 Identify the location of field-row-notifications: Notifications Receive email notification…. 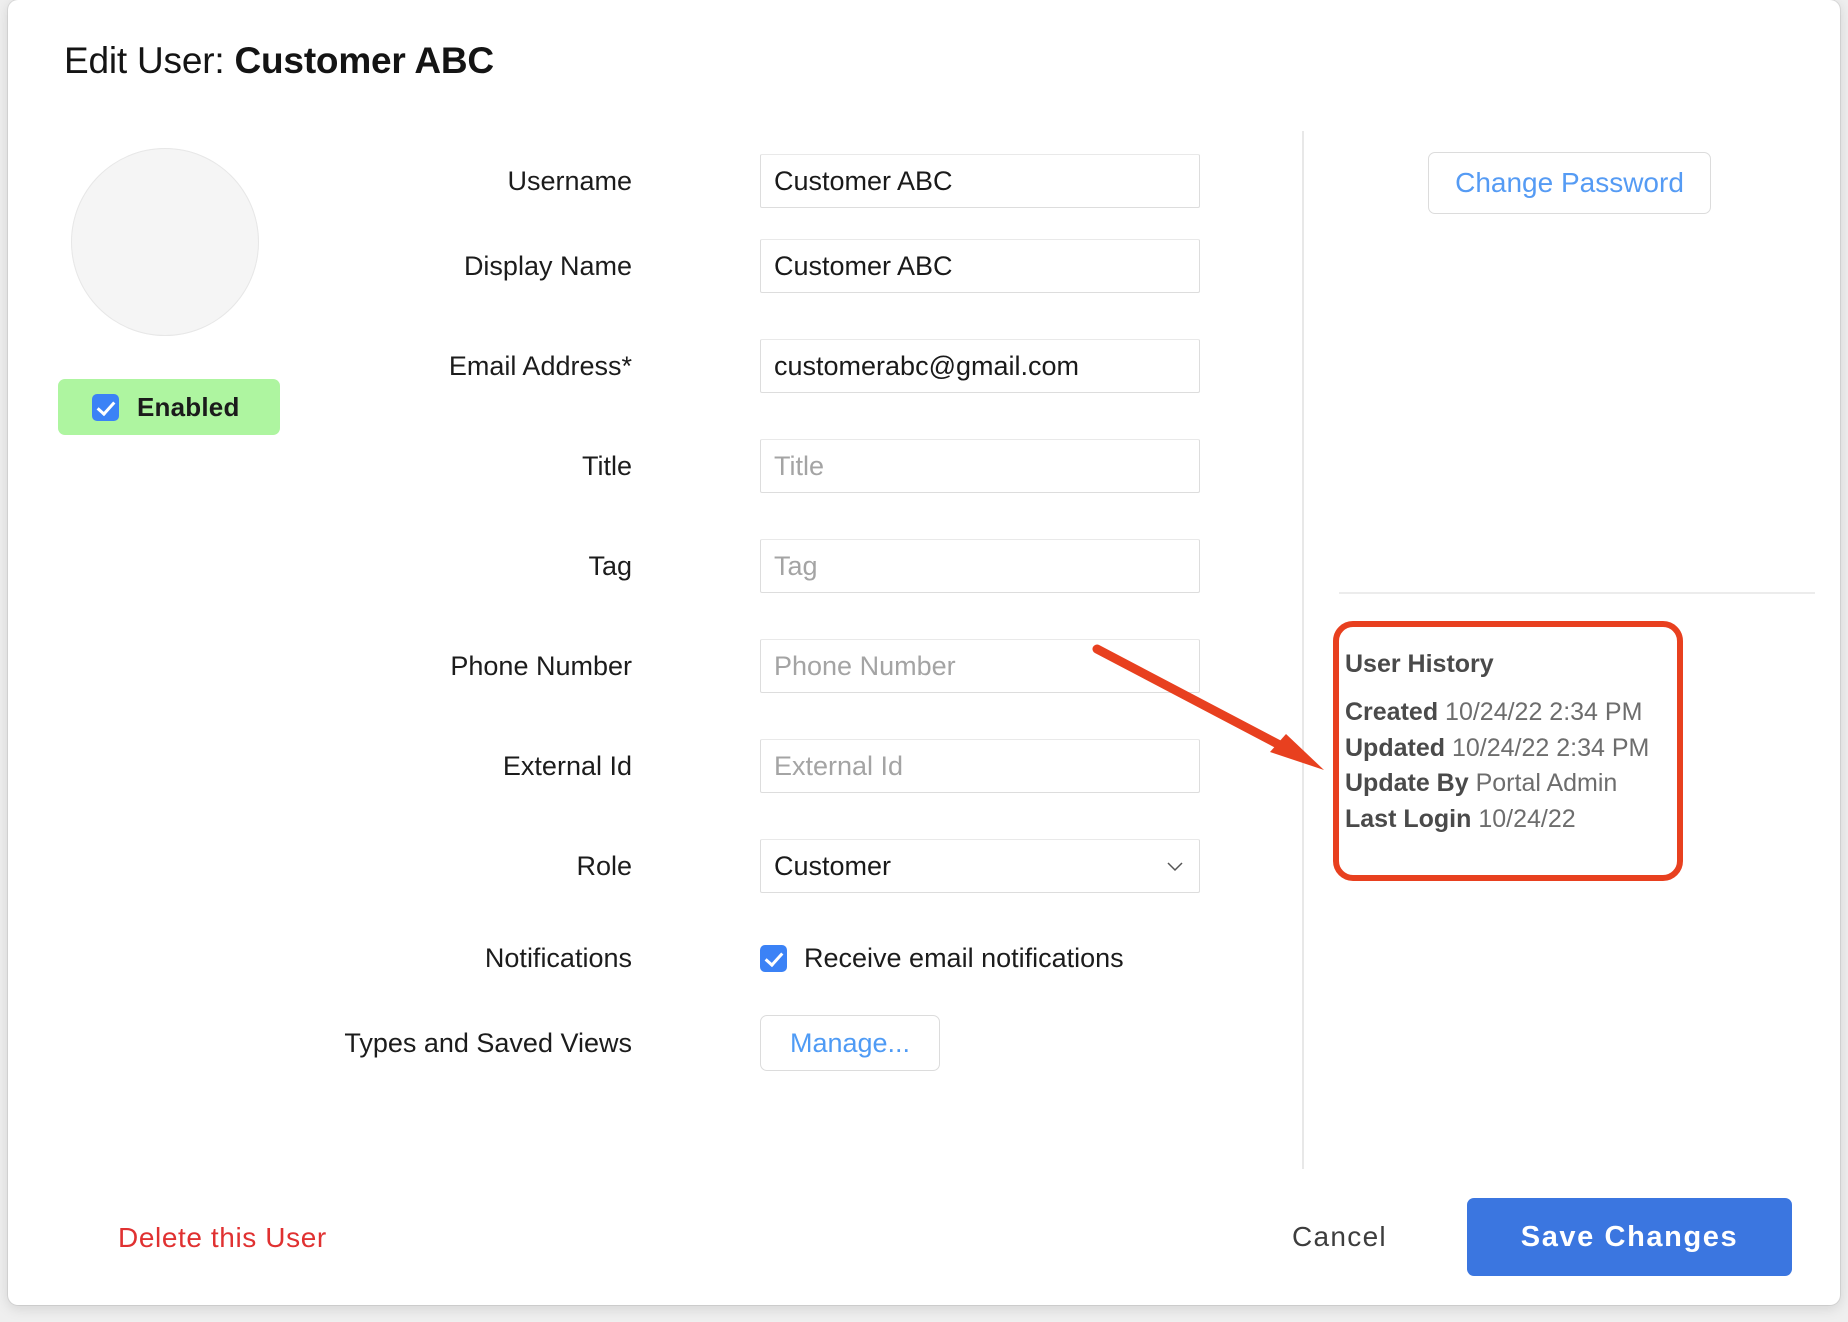
(604, 958).